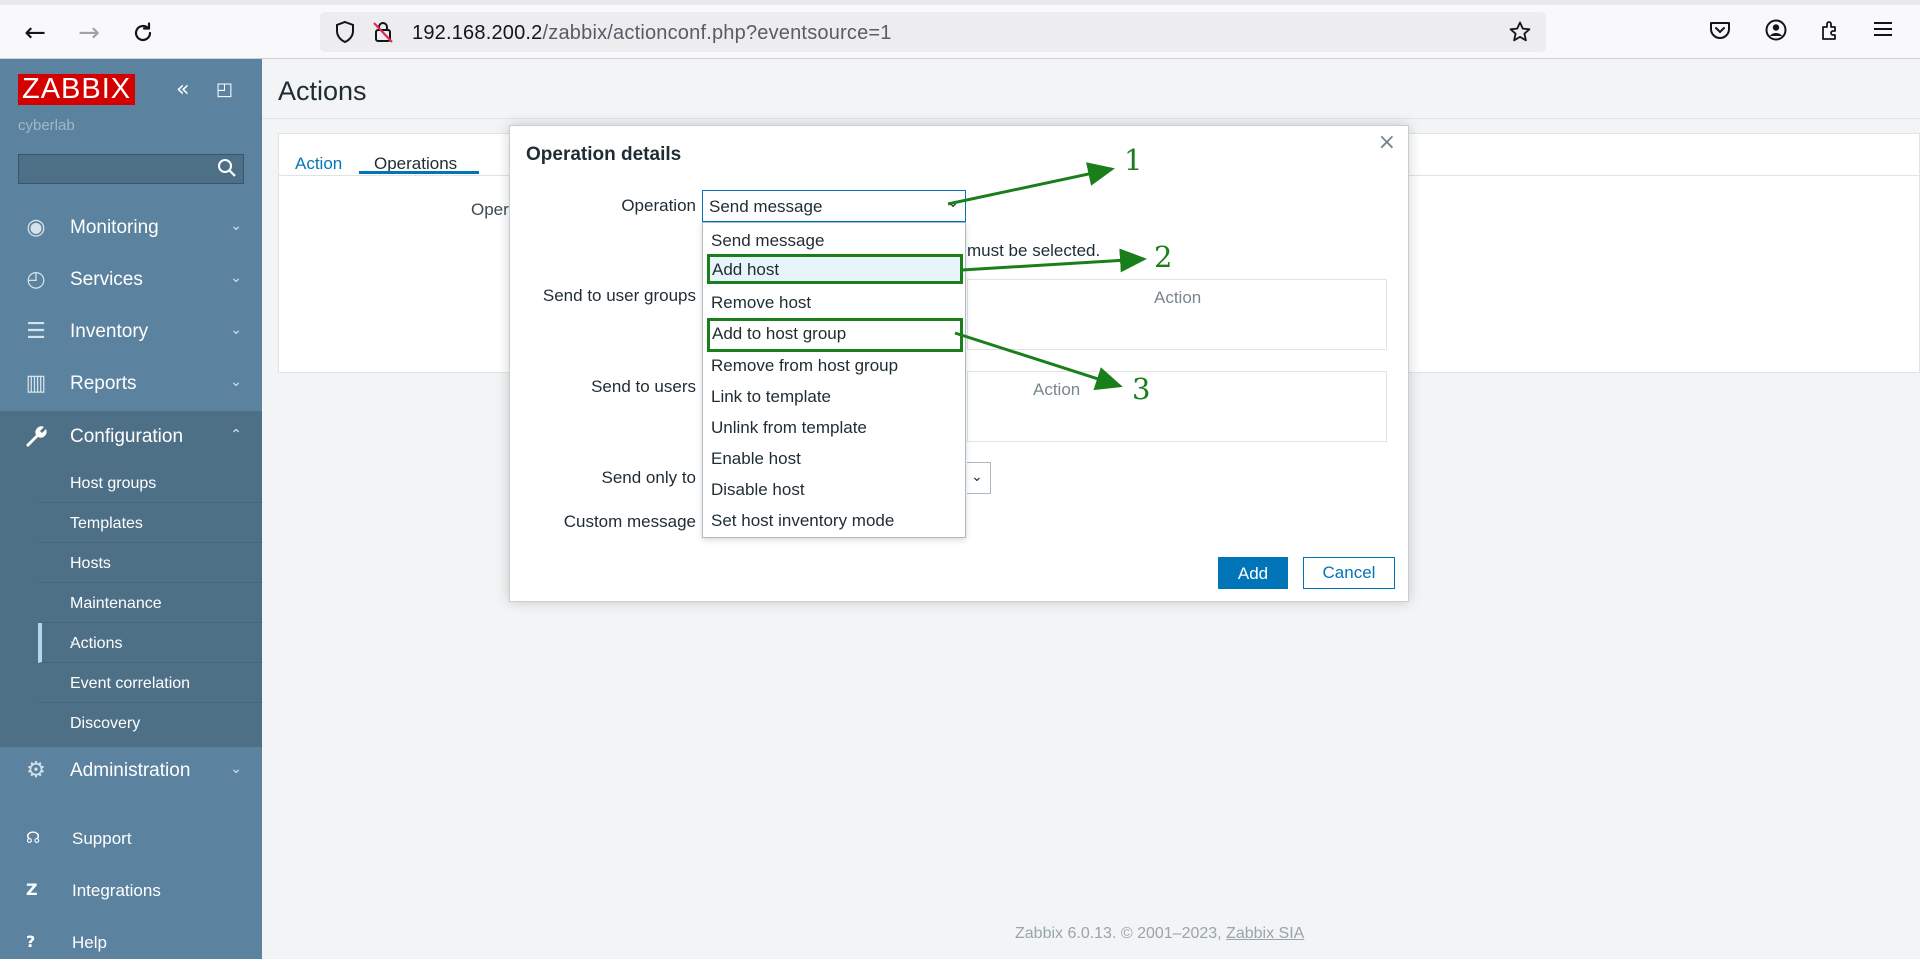  What do you see at coordinates (32, 889) in the screenshot?
I see `z-icon: Z` at bounding box center [32, 889].